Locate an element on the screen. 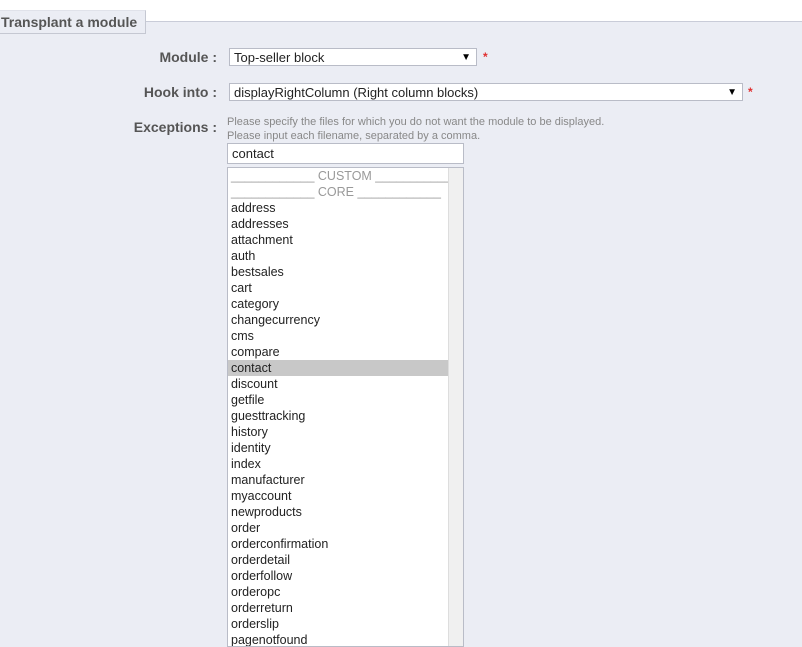  list-item: pagenotfound is located at coordinates (338, 639).